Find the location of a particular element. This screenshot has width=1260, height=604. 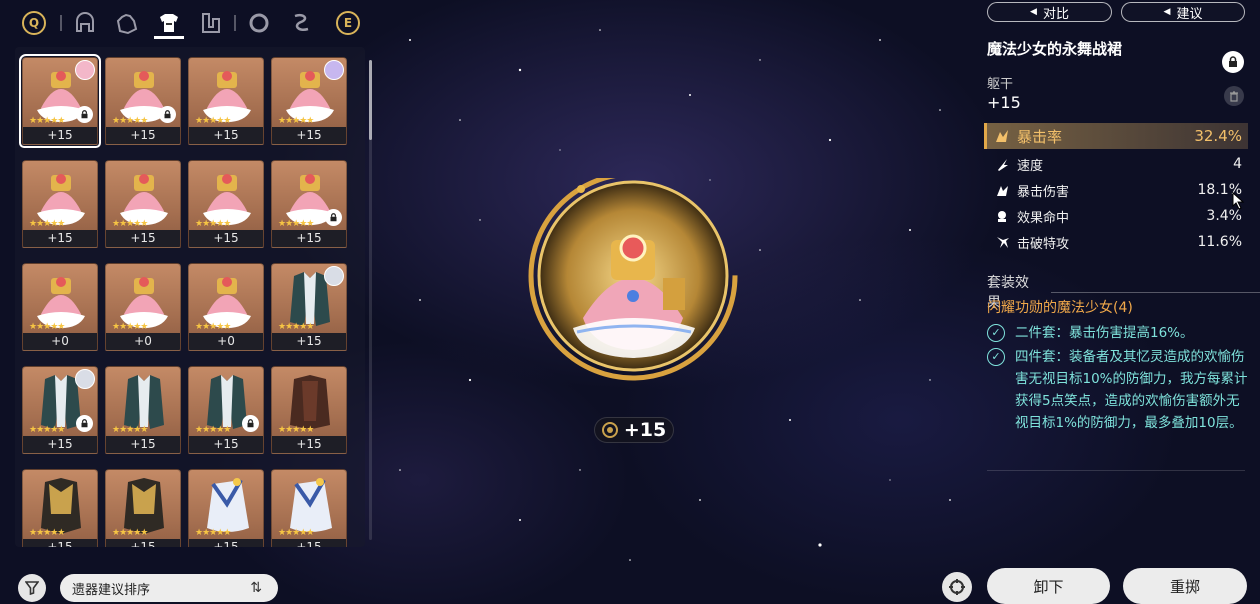

set-name: 闪耀功勋的魔法少女(4) is located at coordinates (1060, 308).